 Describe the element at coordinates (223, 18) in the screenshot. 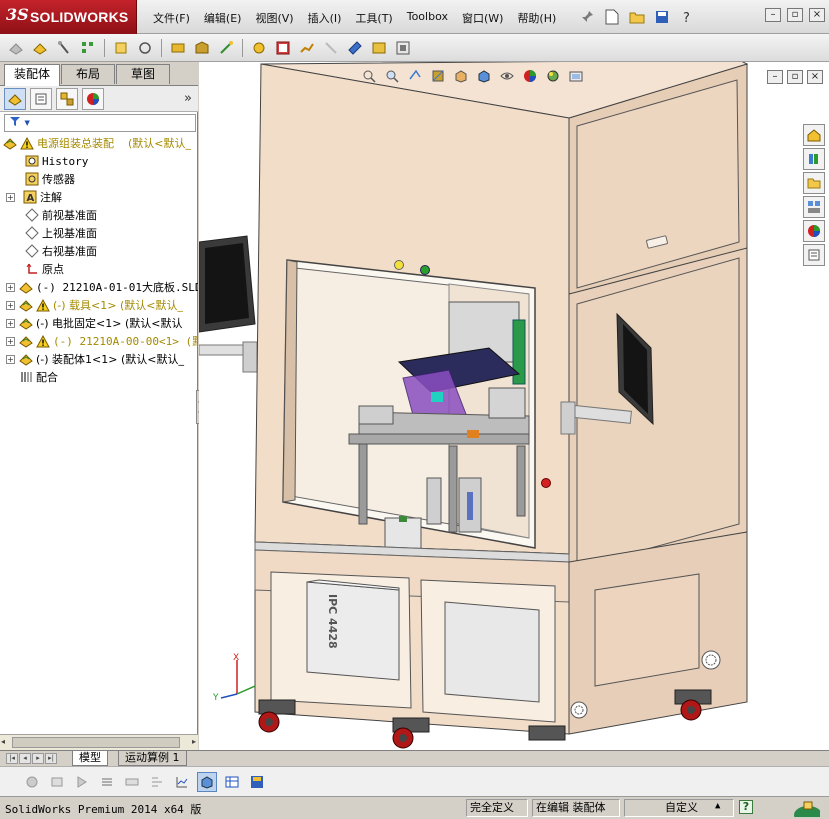

I see `menu-edit: 编辑(E)` at that location.